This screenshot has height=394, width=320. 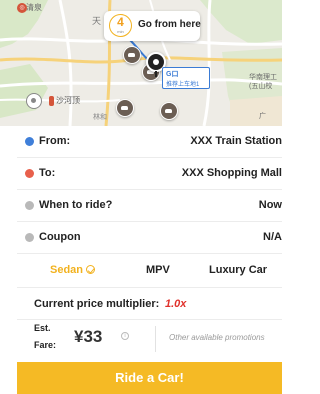 What do you see at coordinates (67, 270) in the screenshot?
I see `tab-sedan-label: Sedan` at bounding box center [67, 270].